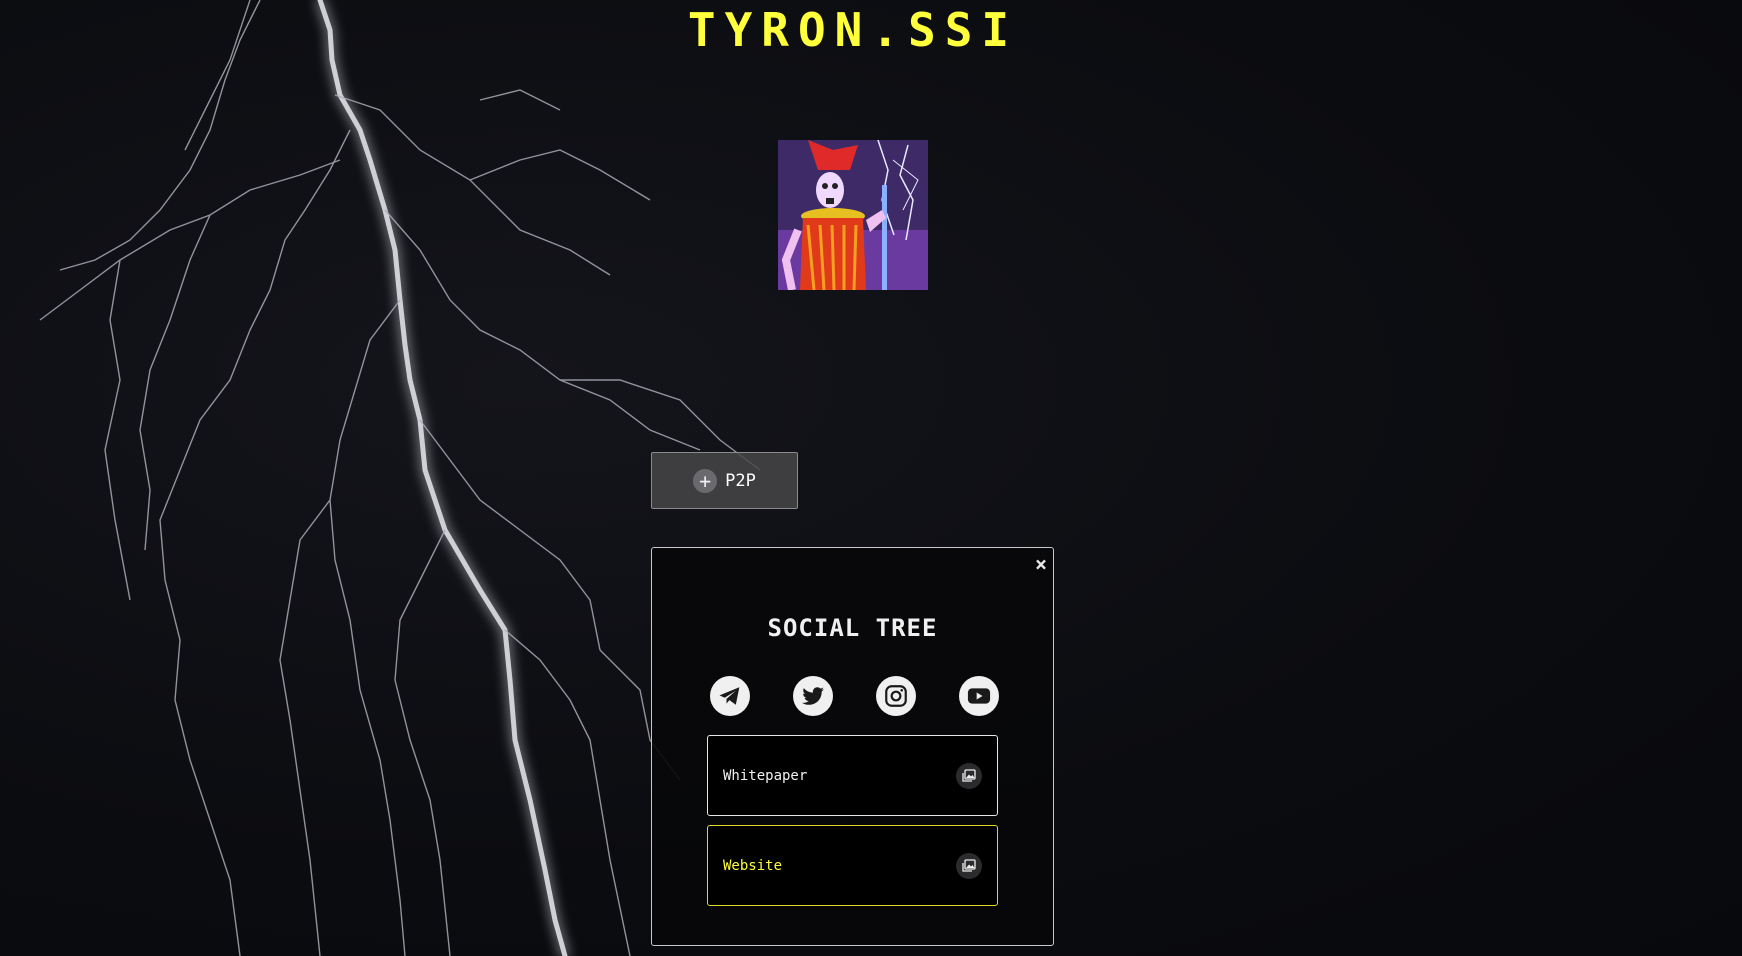 Image resolution: width=1742 pixels, height=956 pixels. Describe the element at coordinates (852, 628) in the screenshot. I see `social-tree-title: SOCIAL TREE` at that location.